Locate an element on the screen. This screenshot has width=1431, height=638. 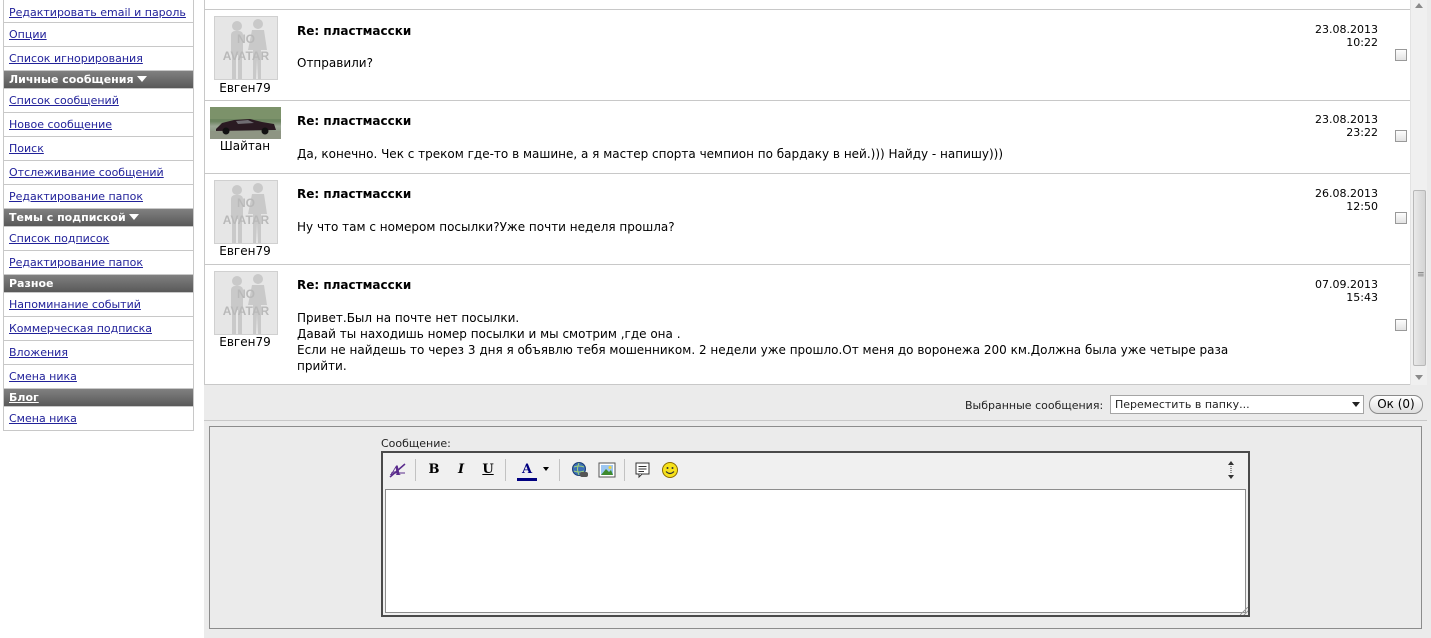
sidebar-header-subscribed-threads: Темы с подпиской is located at coordinates (98, 218).